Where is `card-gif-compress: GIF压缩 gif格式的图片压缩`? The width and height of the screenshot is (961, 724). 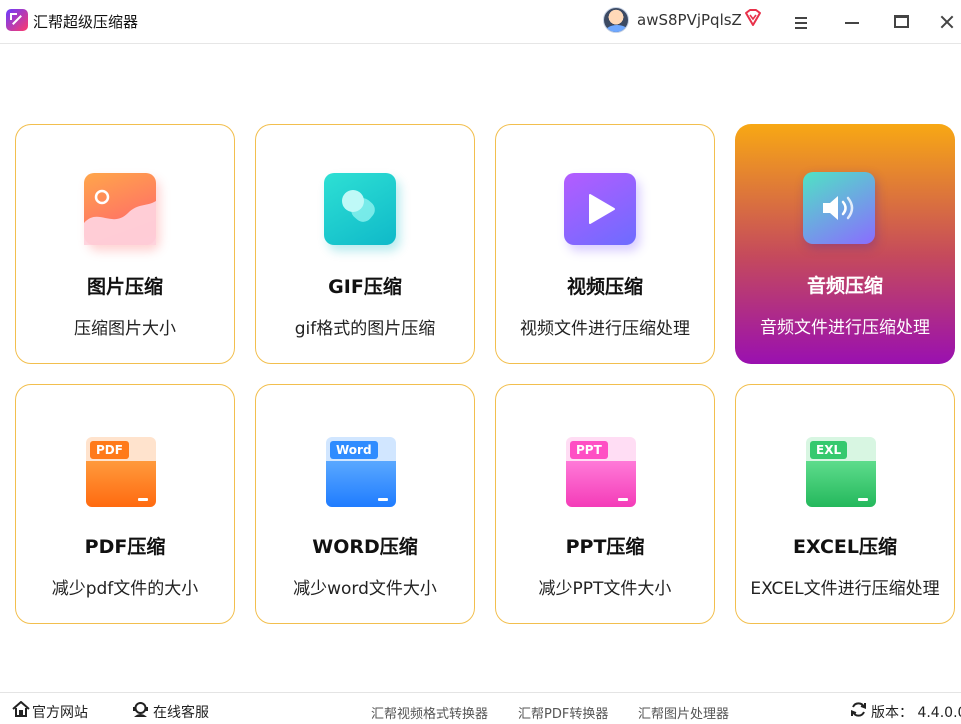 card-gif-compress: GIF压缩 gif格式的图片压缩 is located at coordinates (365, 244).